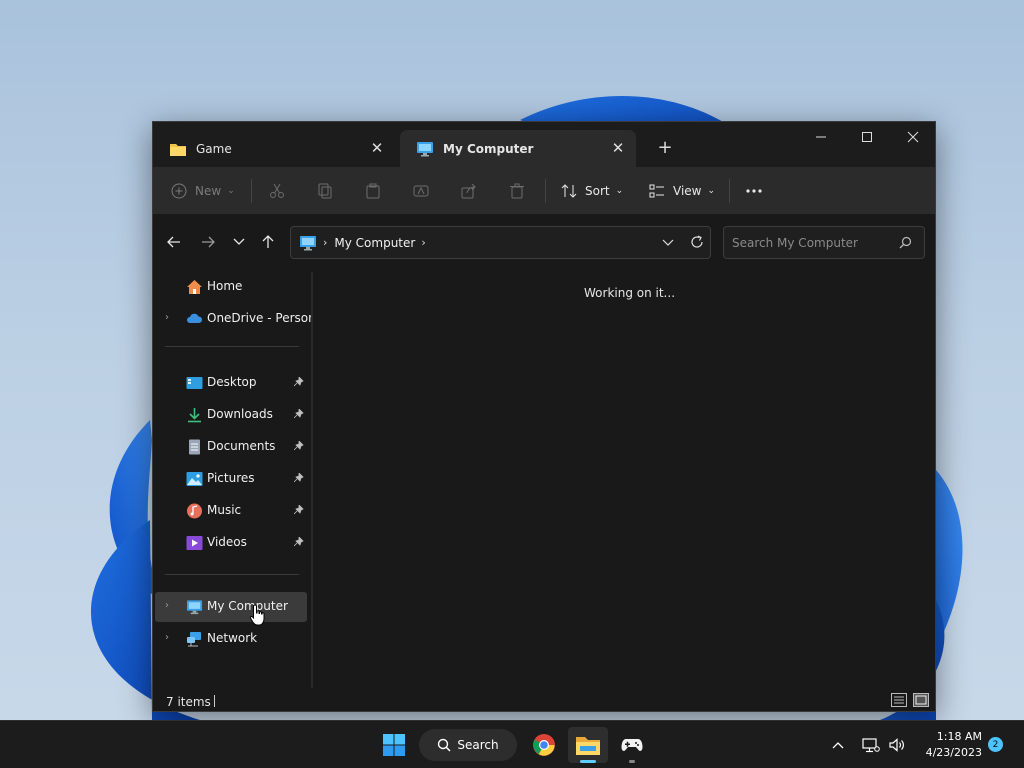 The width and height of the screenshot is (1024, 768). I want to click on clipboard-icon, so click(373, 191).